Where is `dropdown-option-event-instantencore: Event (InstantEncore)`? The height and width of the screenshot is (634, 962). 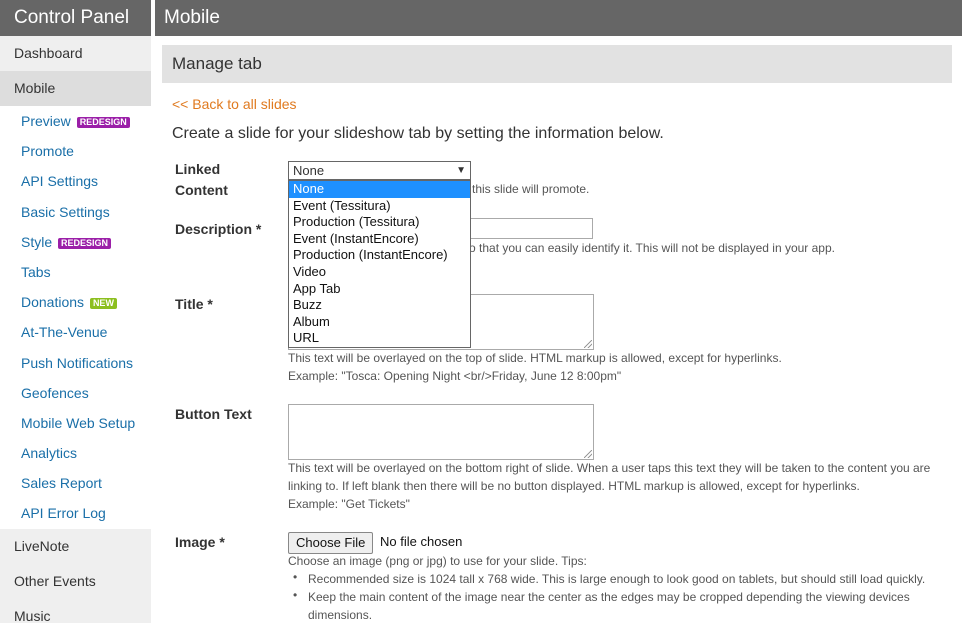 dropdown-option-event-instantencore: Event (InstantEncore) is located at coordinates (379, 239).